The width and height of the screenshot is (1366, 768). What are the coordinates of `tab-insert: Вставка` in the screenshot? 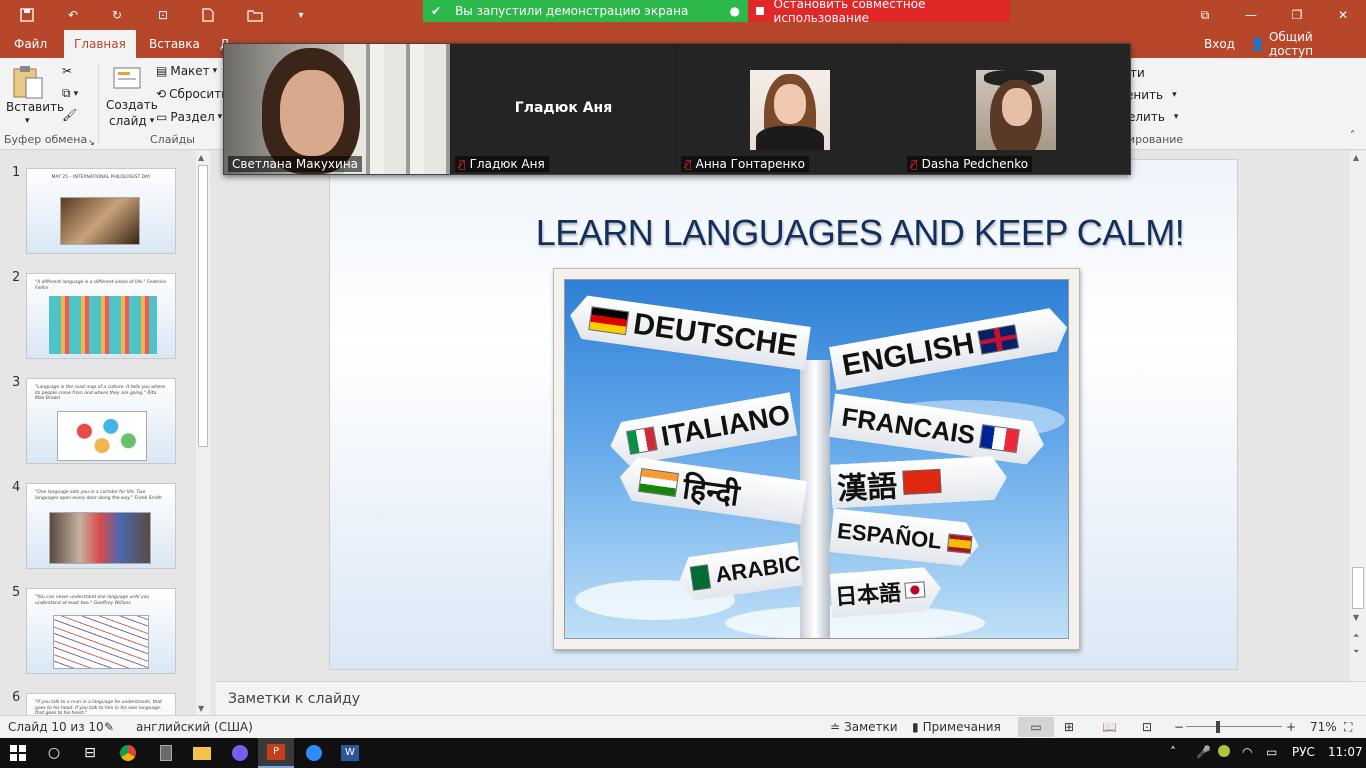 It's located at (174, 44).